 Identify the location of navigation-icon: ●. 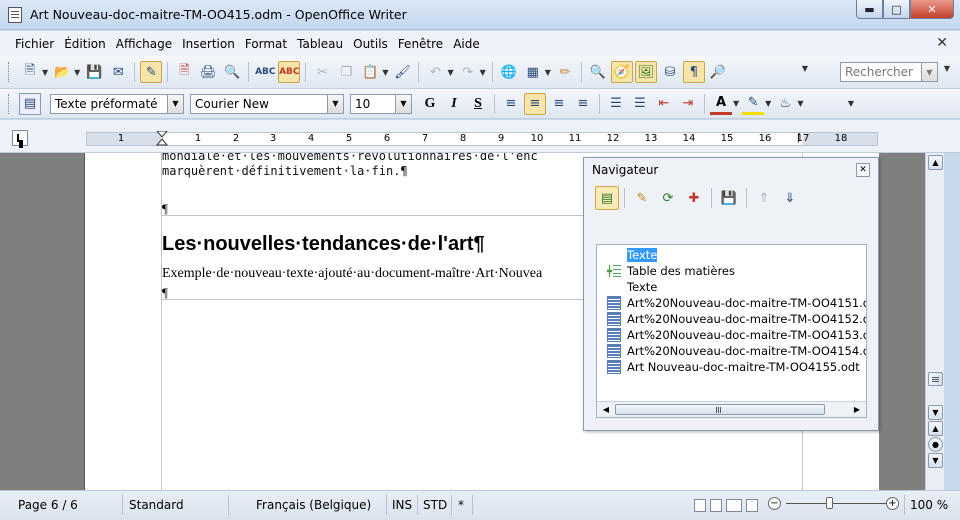
(935, 444).